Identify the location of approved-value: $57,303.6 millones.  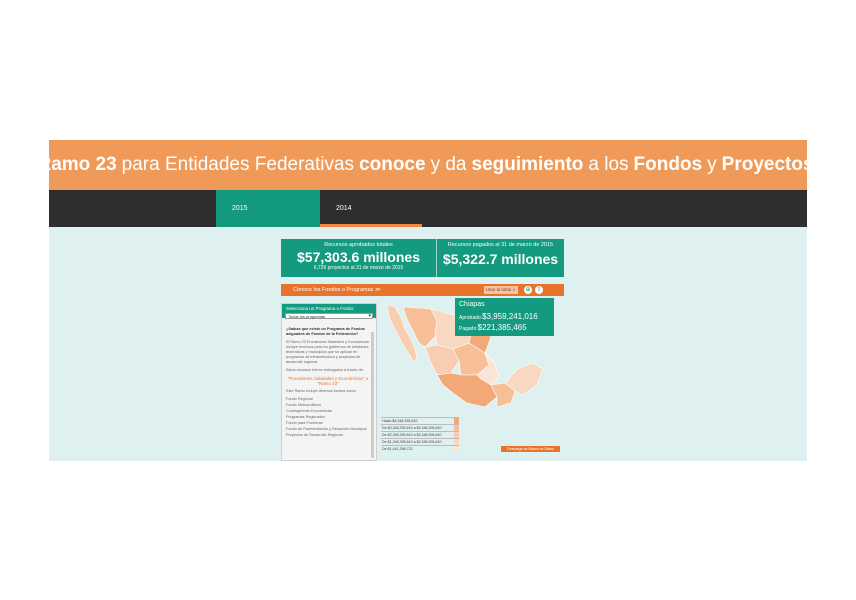
(358, 257).